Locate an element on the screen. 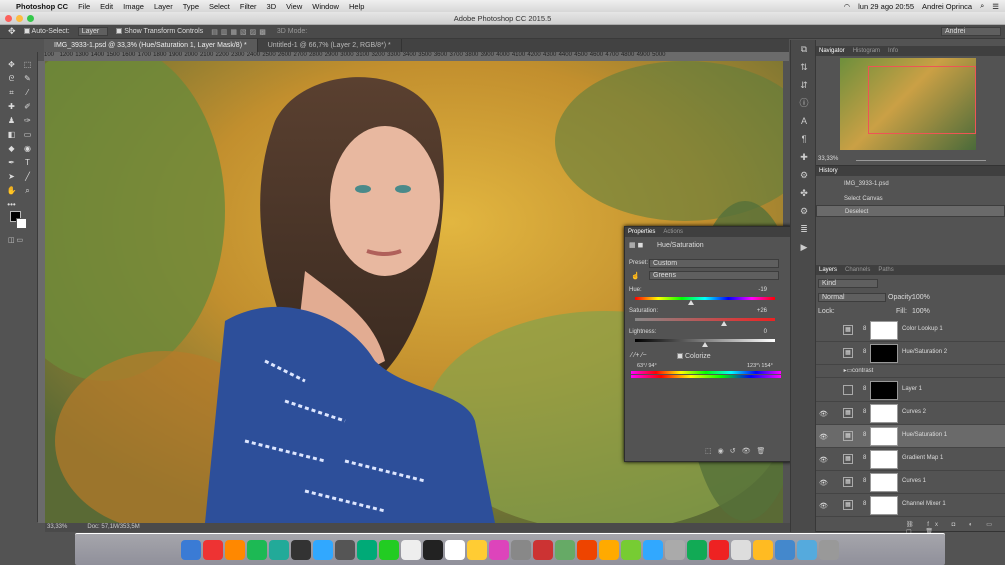 The height and width of the screenshot is (565, 1005). layer-row: ▦ 8 Color Lookup 1 is located at coordinates (910, 330).